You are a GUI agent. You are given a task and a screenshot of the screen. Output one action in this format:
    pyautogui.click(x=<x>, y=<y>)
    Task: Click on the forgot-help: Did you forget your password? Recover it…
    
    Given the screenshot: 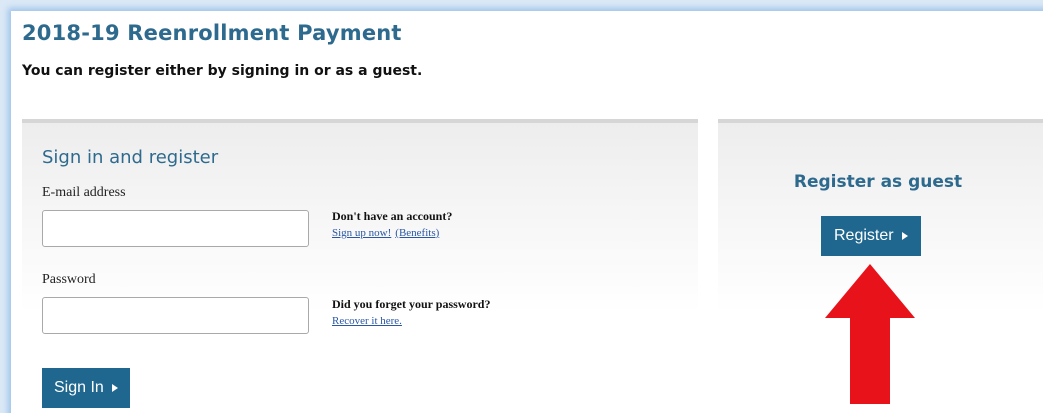 What is the action you would take?
    pyautogui.click(x=411, y=313)
    